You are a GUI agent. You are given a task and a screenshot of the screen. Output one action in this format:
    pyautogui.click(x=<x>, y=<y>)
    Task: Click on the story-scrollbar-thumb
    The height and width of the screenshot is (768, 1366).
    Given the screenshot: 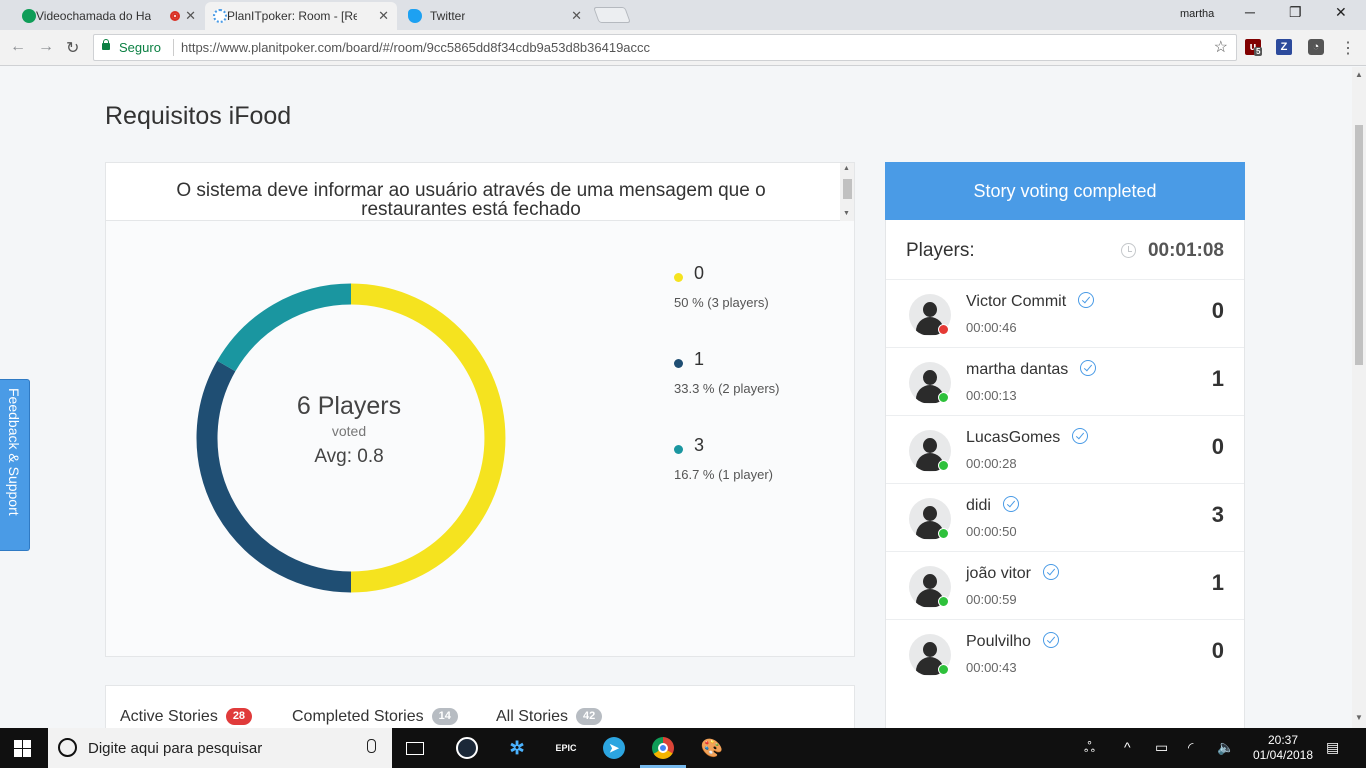 What is the action you would take?
    pyautogui.click(x=847, y=189)
    